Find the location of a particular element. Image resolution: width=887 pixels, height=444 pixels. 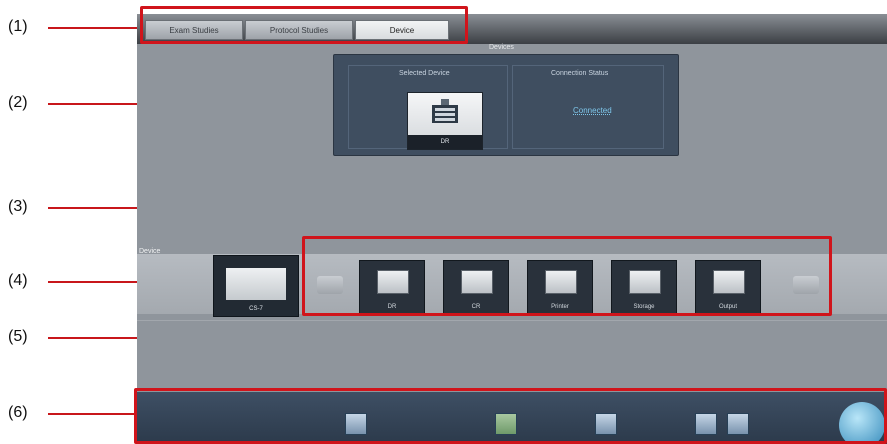

divider is located at coordinates (512, 320).